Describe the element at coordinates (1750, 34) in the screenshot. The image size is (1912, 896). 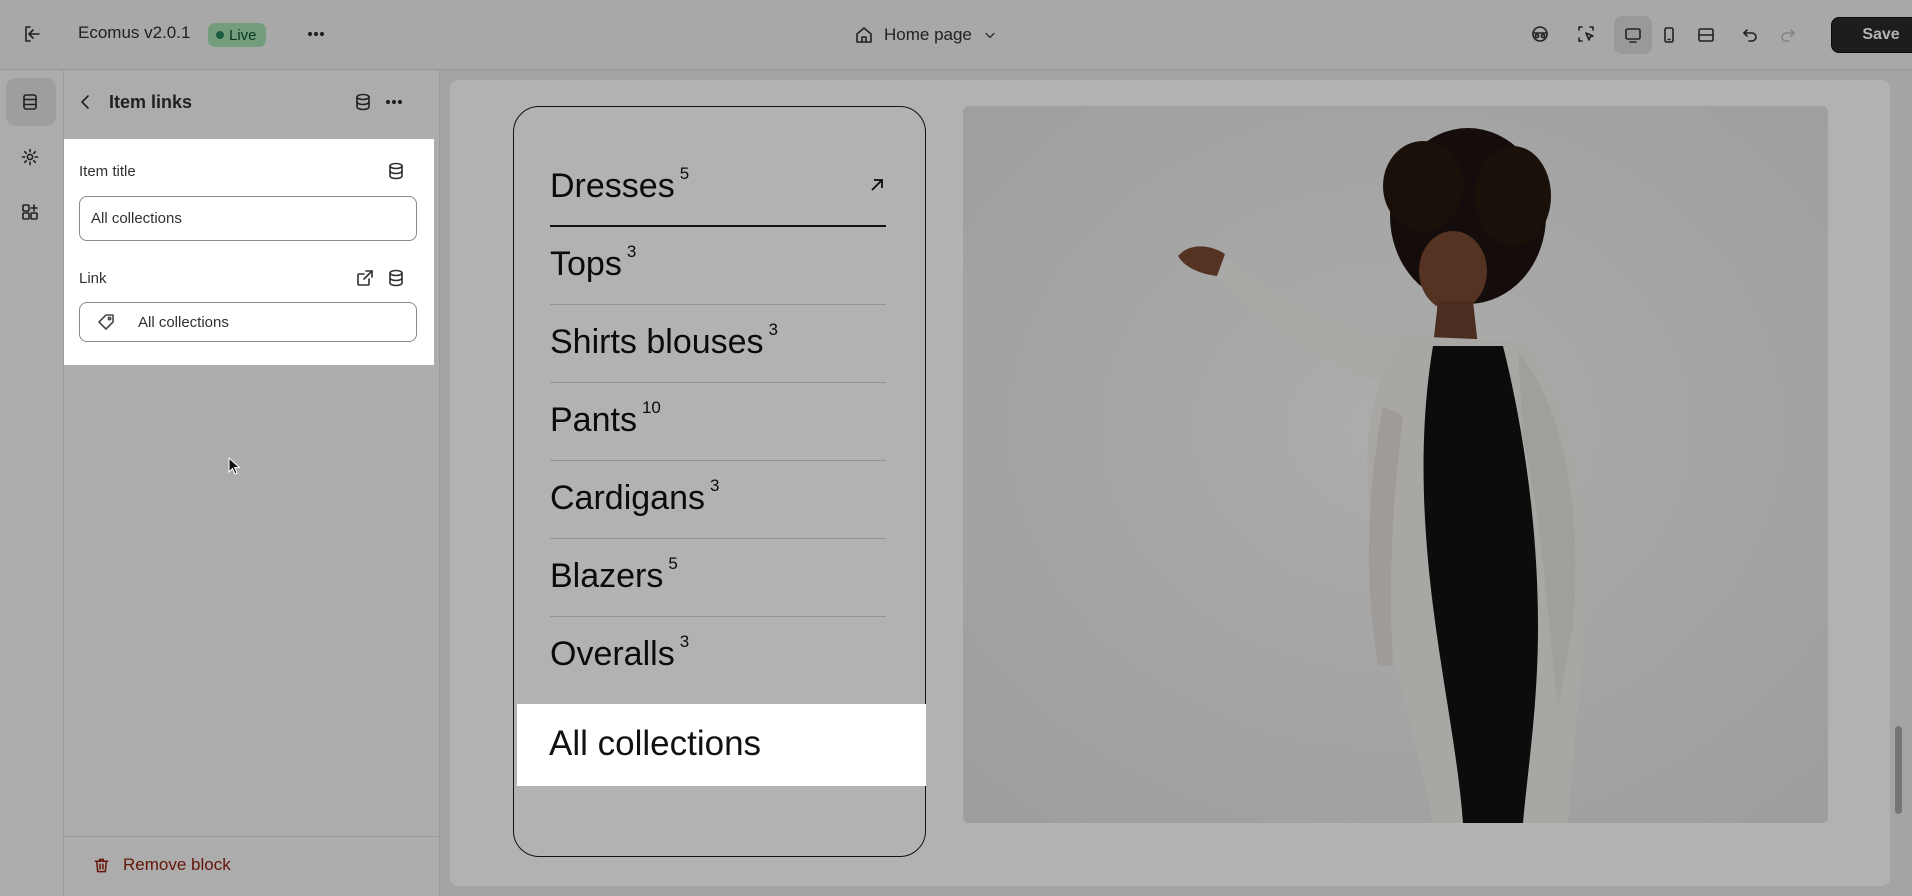
I see `undo-icon` at that location.